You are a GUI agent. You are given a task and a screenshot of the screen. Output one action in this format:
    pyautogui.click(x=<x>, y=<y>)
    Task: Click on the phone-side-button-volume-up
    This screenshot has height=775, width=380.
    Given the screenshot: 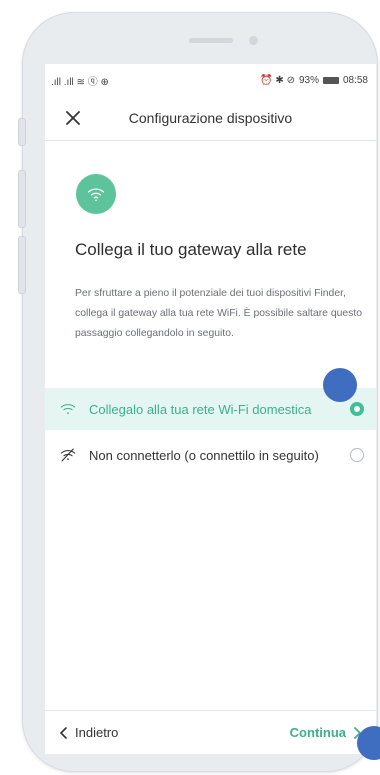 What is the action you would take?
    pyautogui.click(x=22, y=199)
    